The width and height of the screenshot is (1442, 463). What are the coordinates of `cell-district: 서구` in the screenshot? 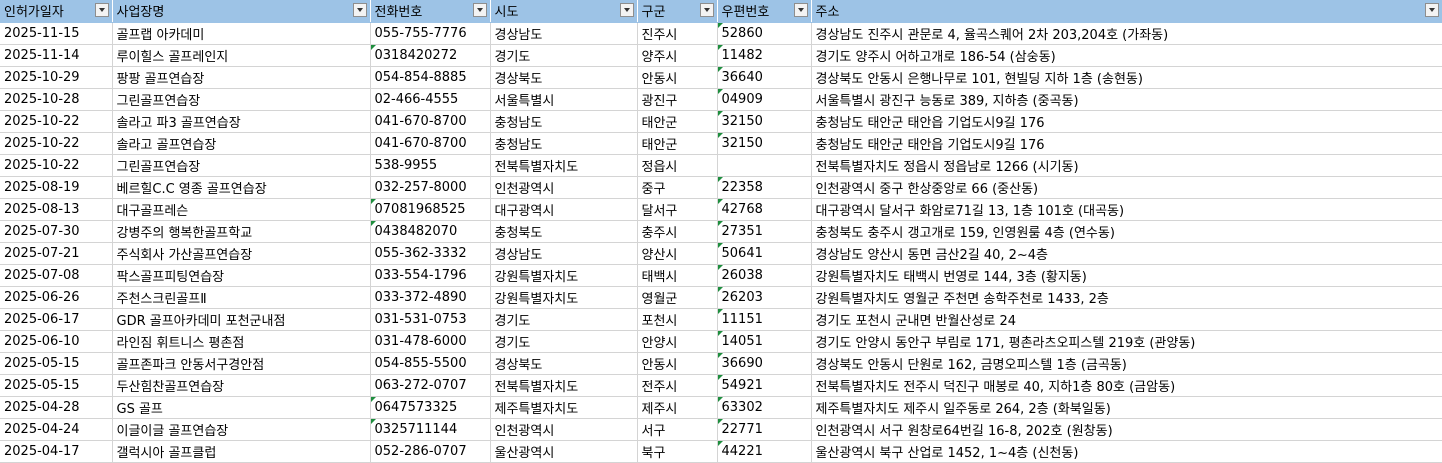 It's located at (677, 429).